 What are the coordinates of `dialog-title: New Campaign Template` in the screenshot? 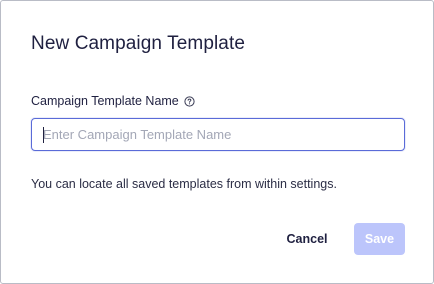 It's located at (138, 43).